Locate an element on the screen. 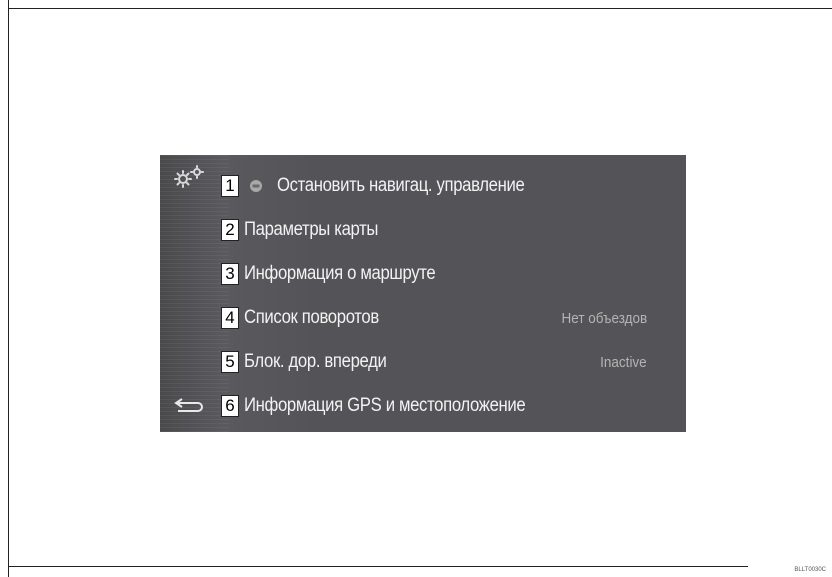  menu-item-route-info: 3 Информация о маршруте is located at coordinates (451, 274).